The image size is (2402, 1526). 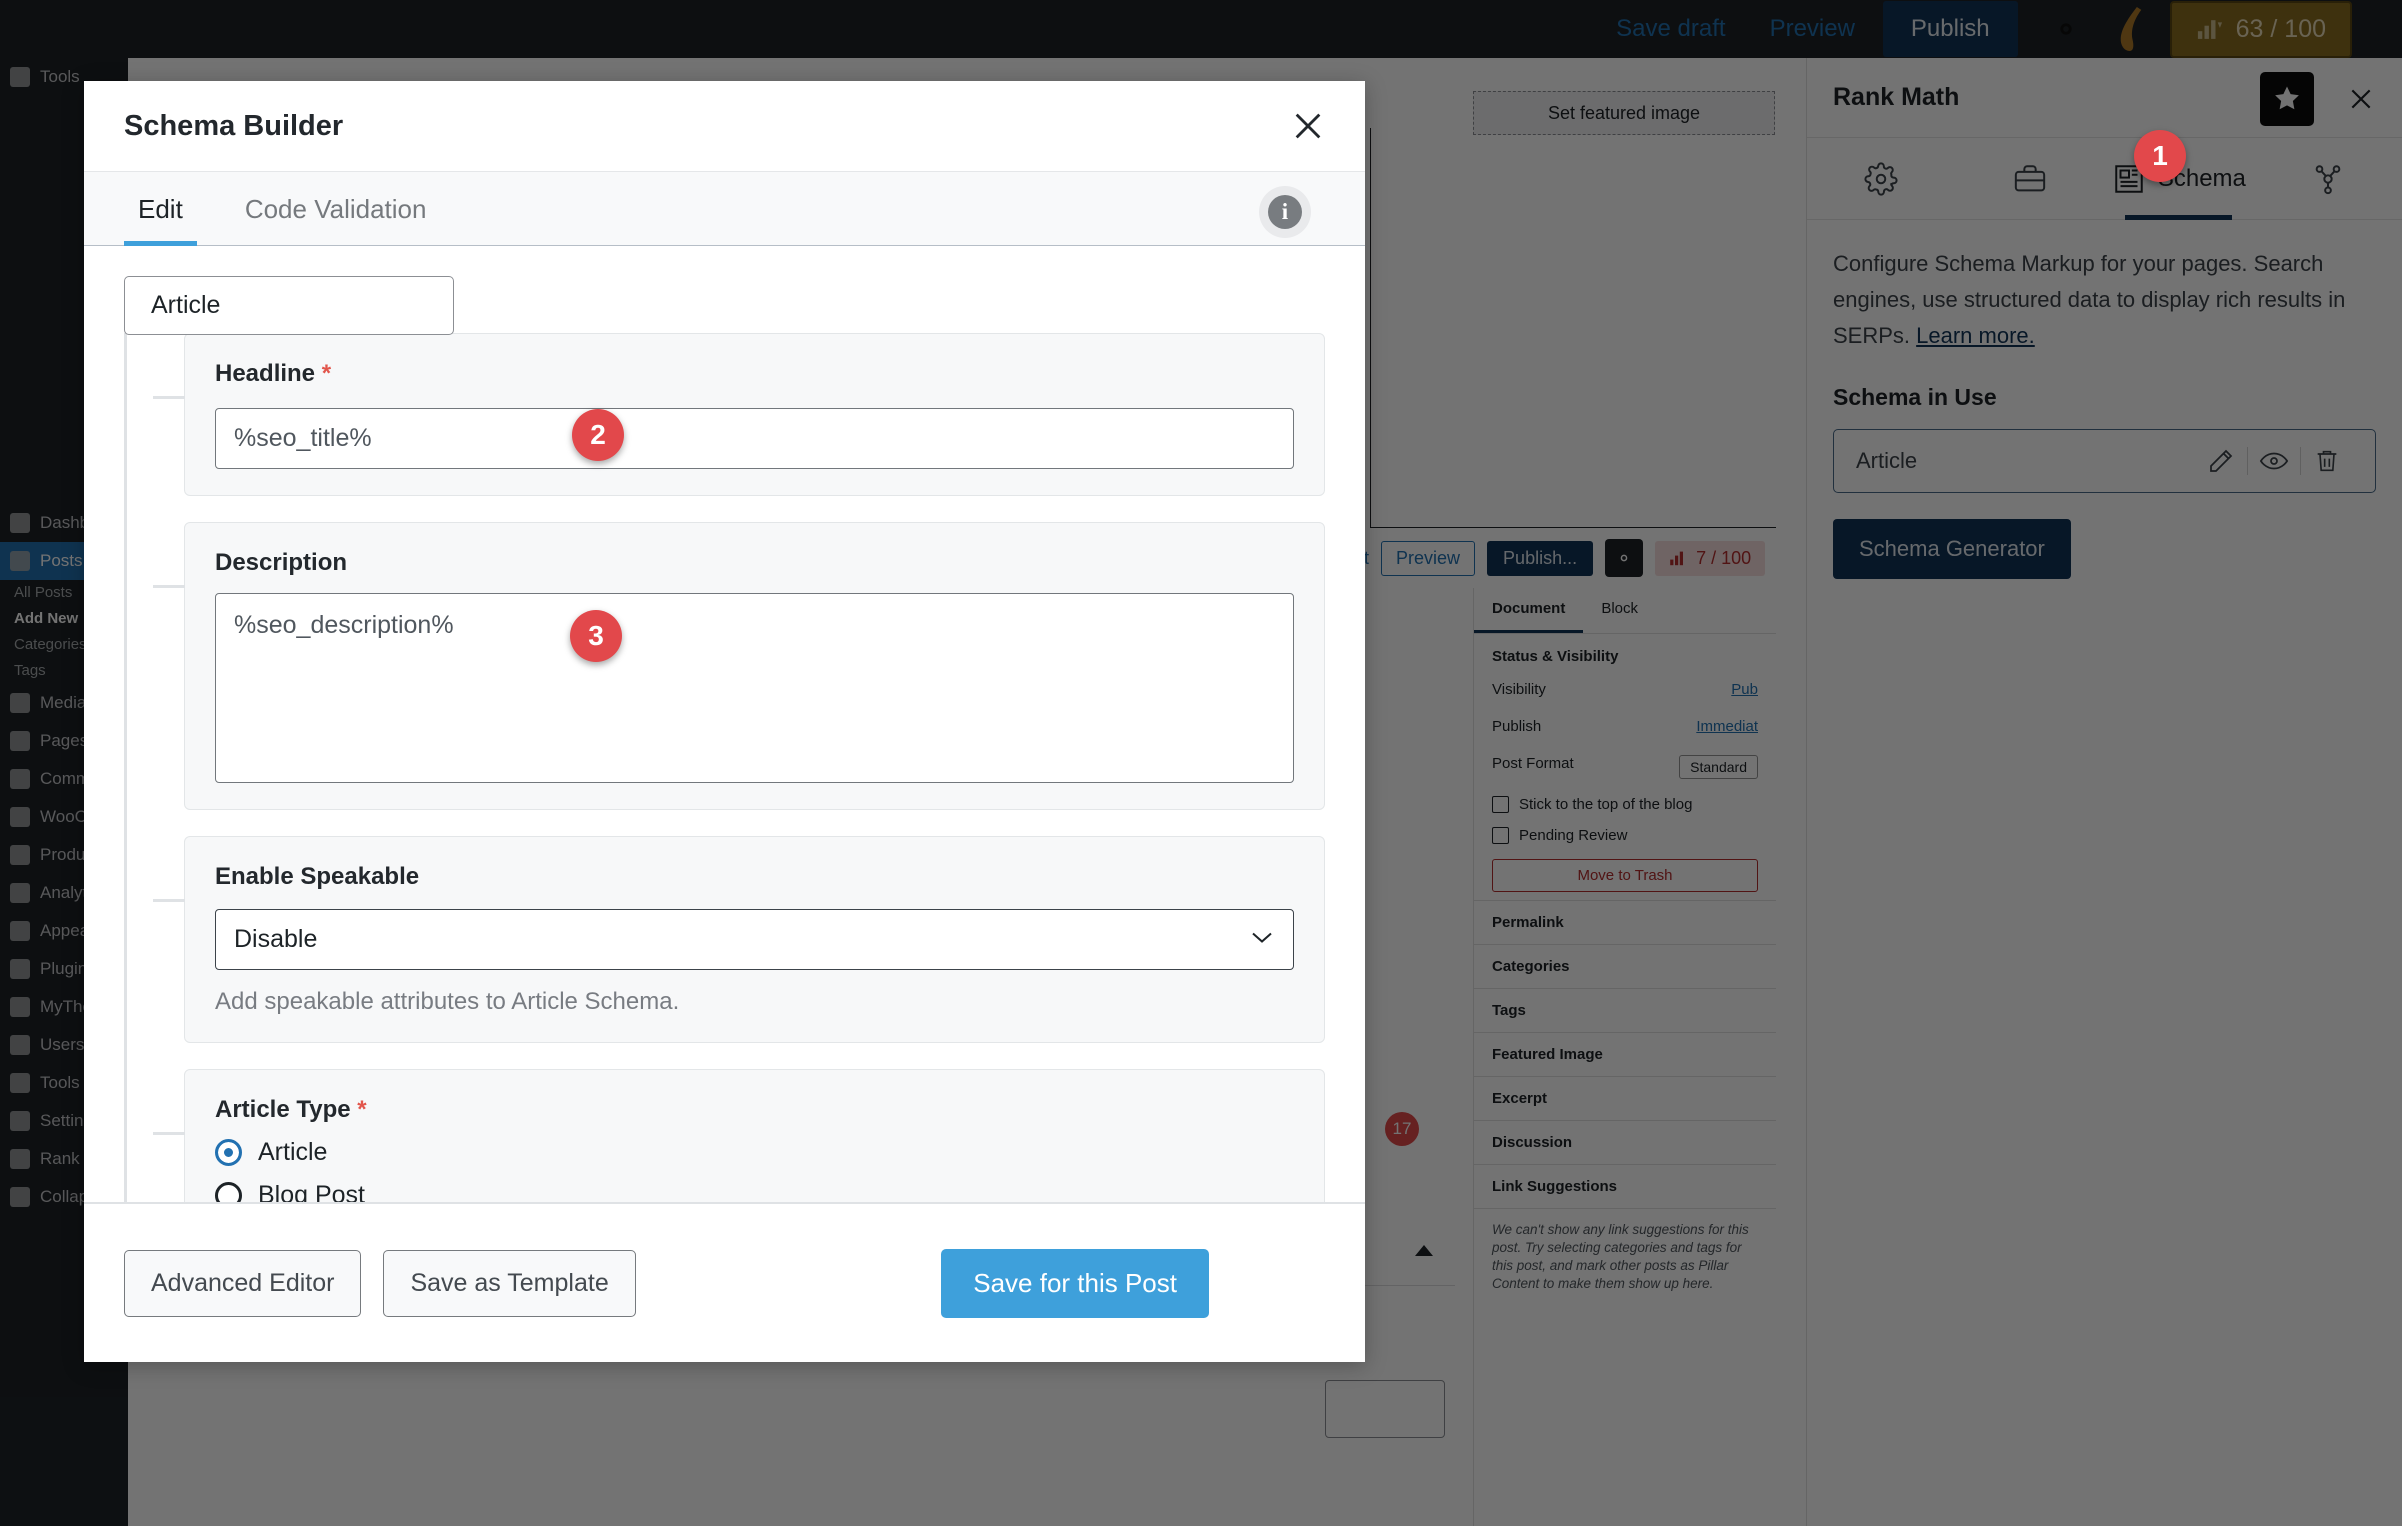 What do you see at coordinates (754, 438) in the screenshot?
I see `headline-input` at bounding box center [754, 438].